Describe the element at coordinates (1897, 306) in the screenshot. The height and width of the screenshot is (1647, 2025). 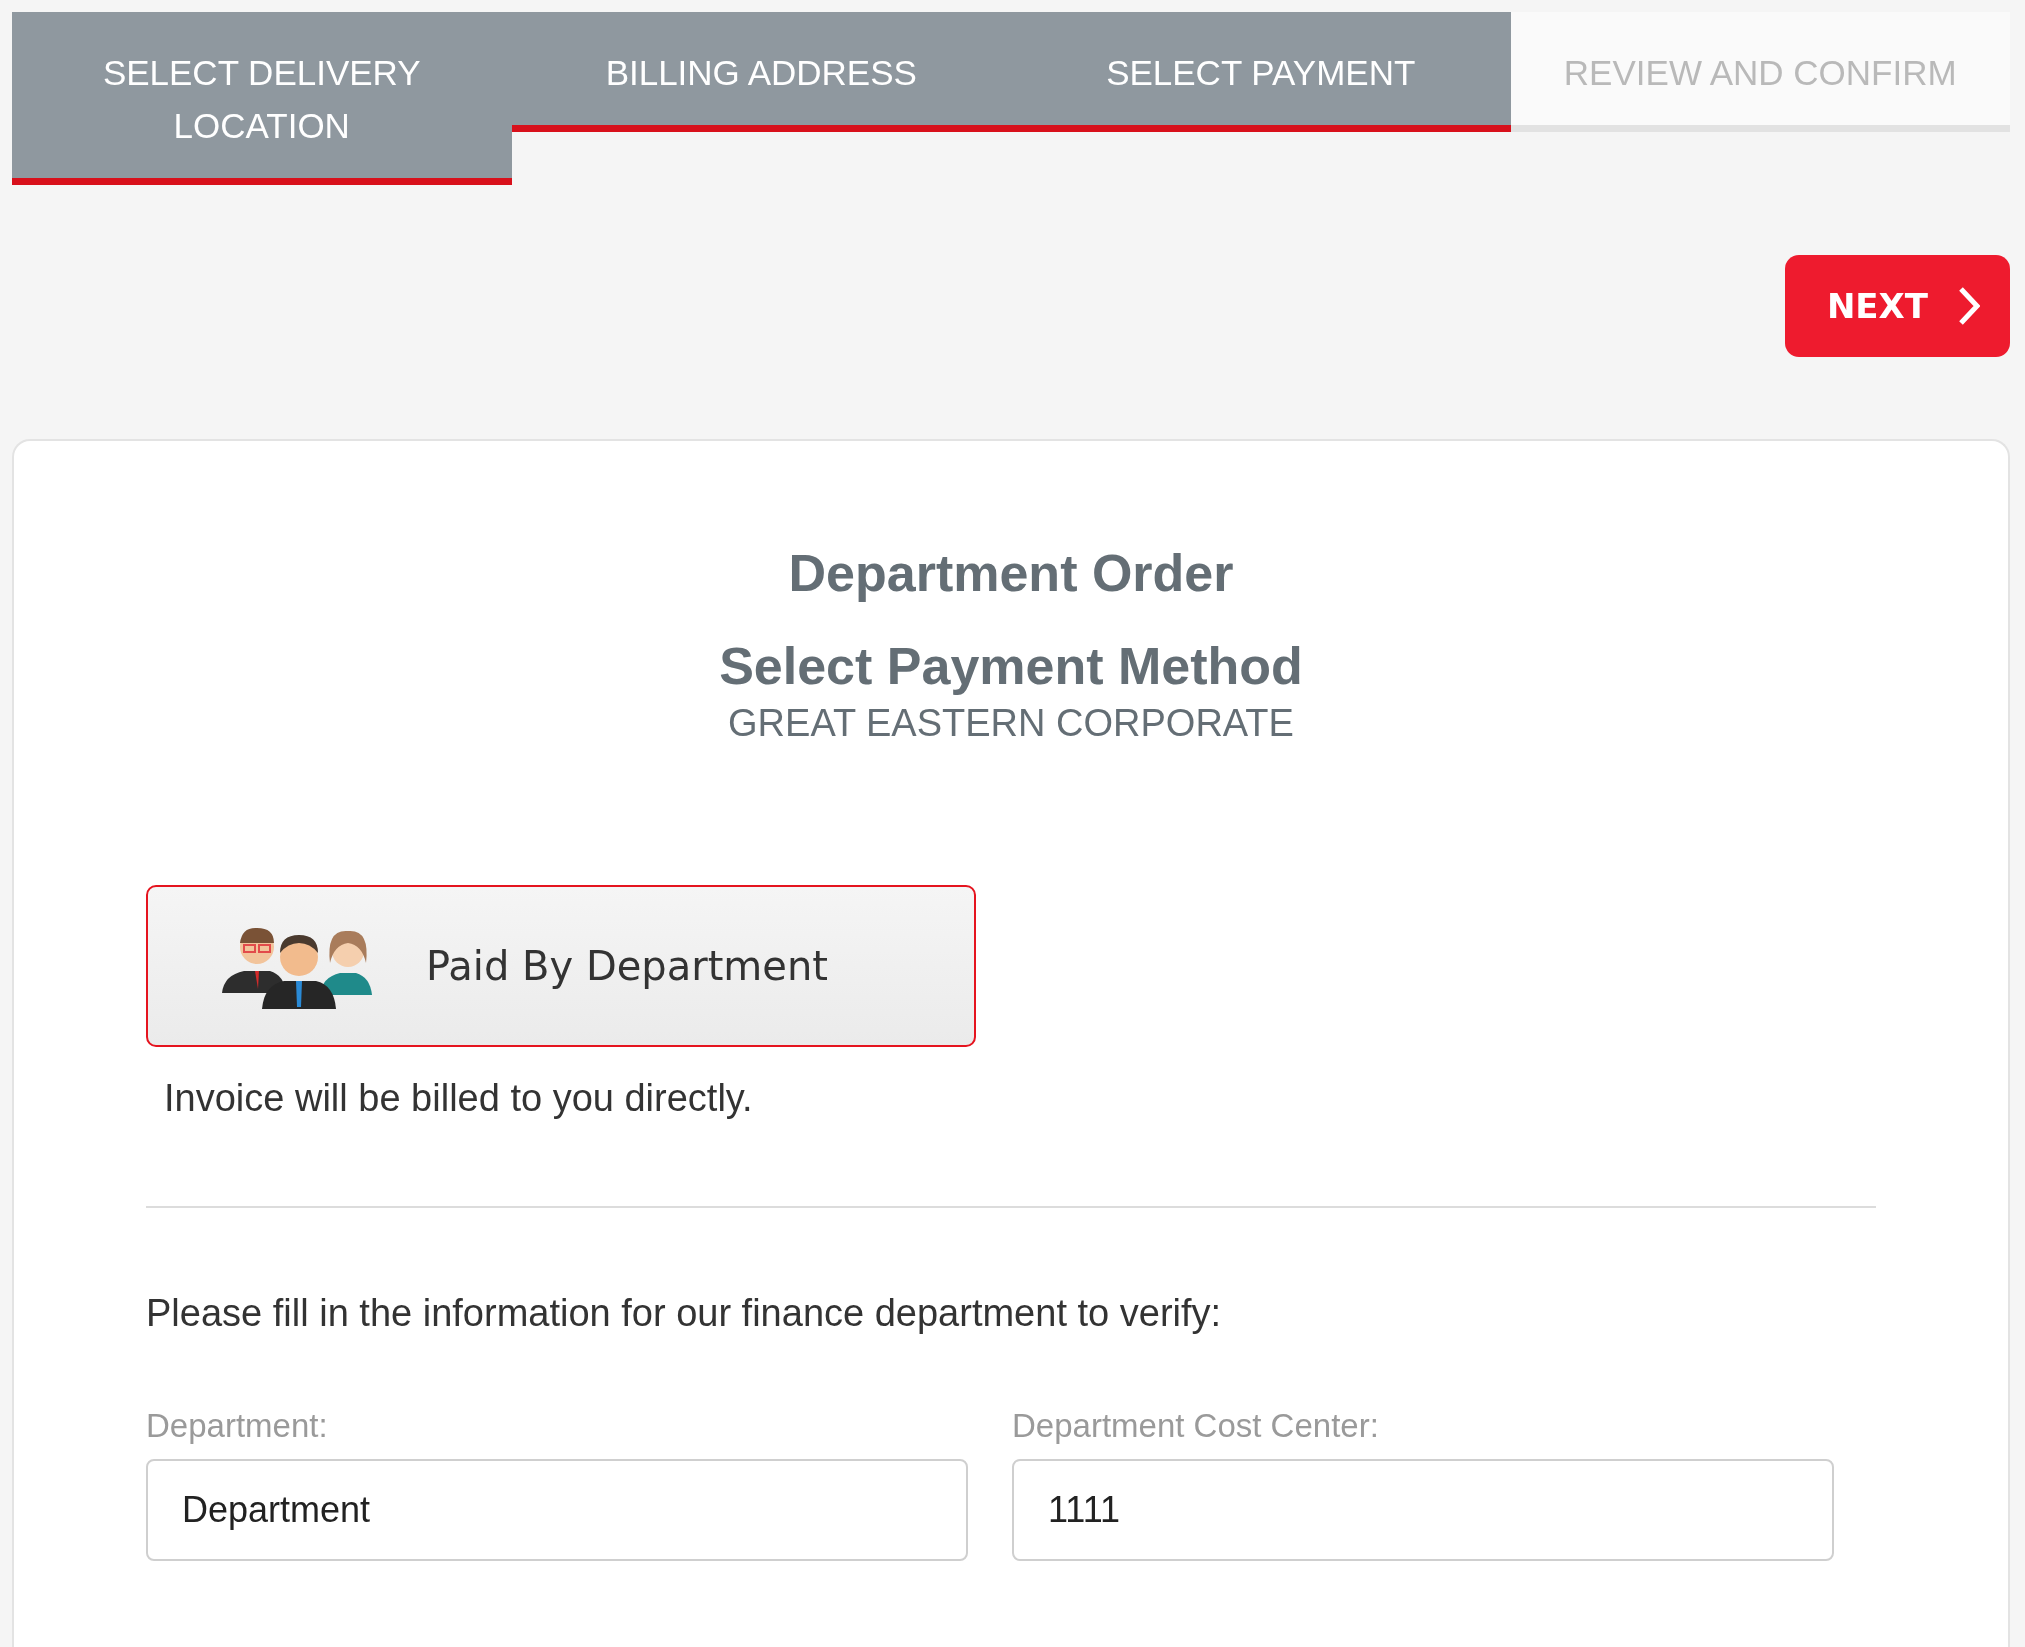
I see `next-button: NEXT` at that location.